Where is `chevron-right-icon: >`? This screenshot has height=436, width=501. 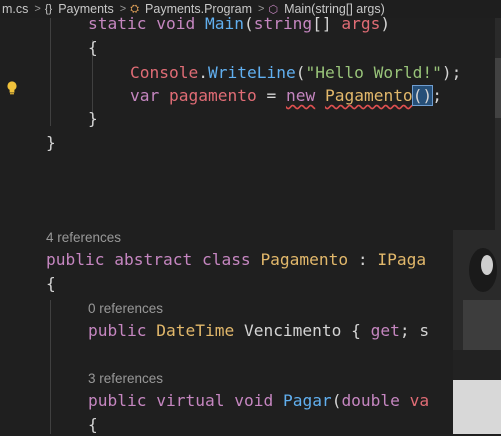 chevron-right-icon: > is located at coordinates (37, 9).